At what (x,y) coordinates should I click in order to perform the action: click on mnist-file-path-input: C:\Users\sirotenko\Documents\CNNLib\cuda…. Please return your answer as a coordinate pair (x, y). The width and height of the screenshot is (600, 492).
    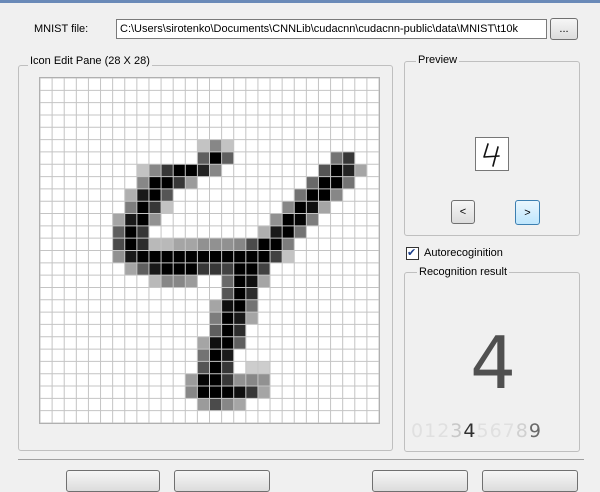
    Looking at the image, I should click on (331, 29).